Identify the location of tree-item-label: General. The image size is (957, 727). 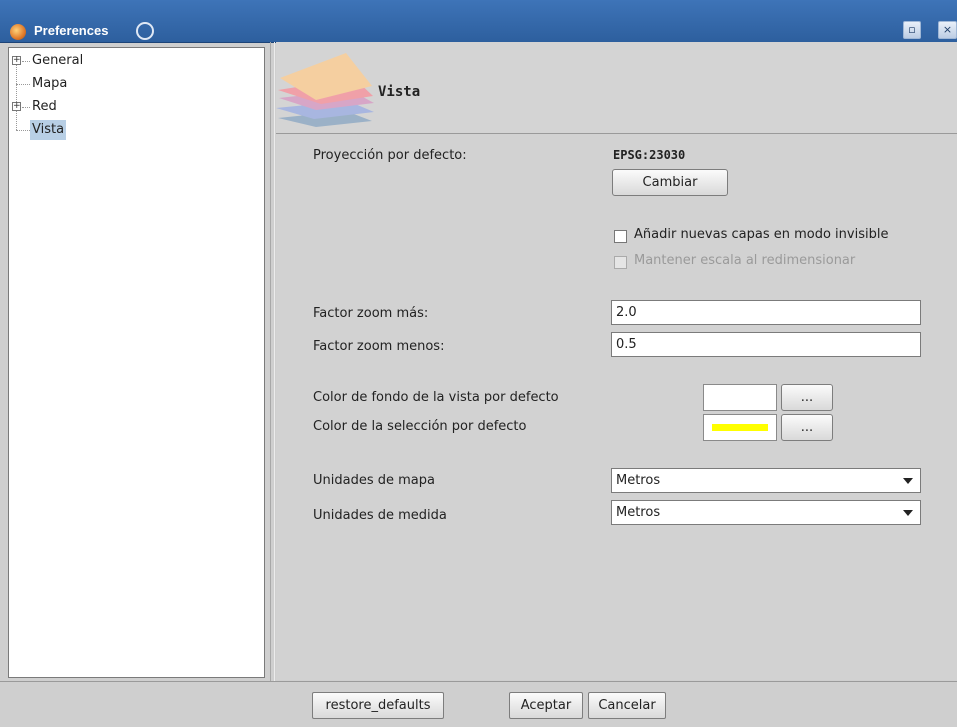
(58, 60).